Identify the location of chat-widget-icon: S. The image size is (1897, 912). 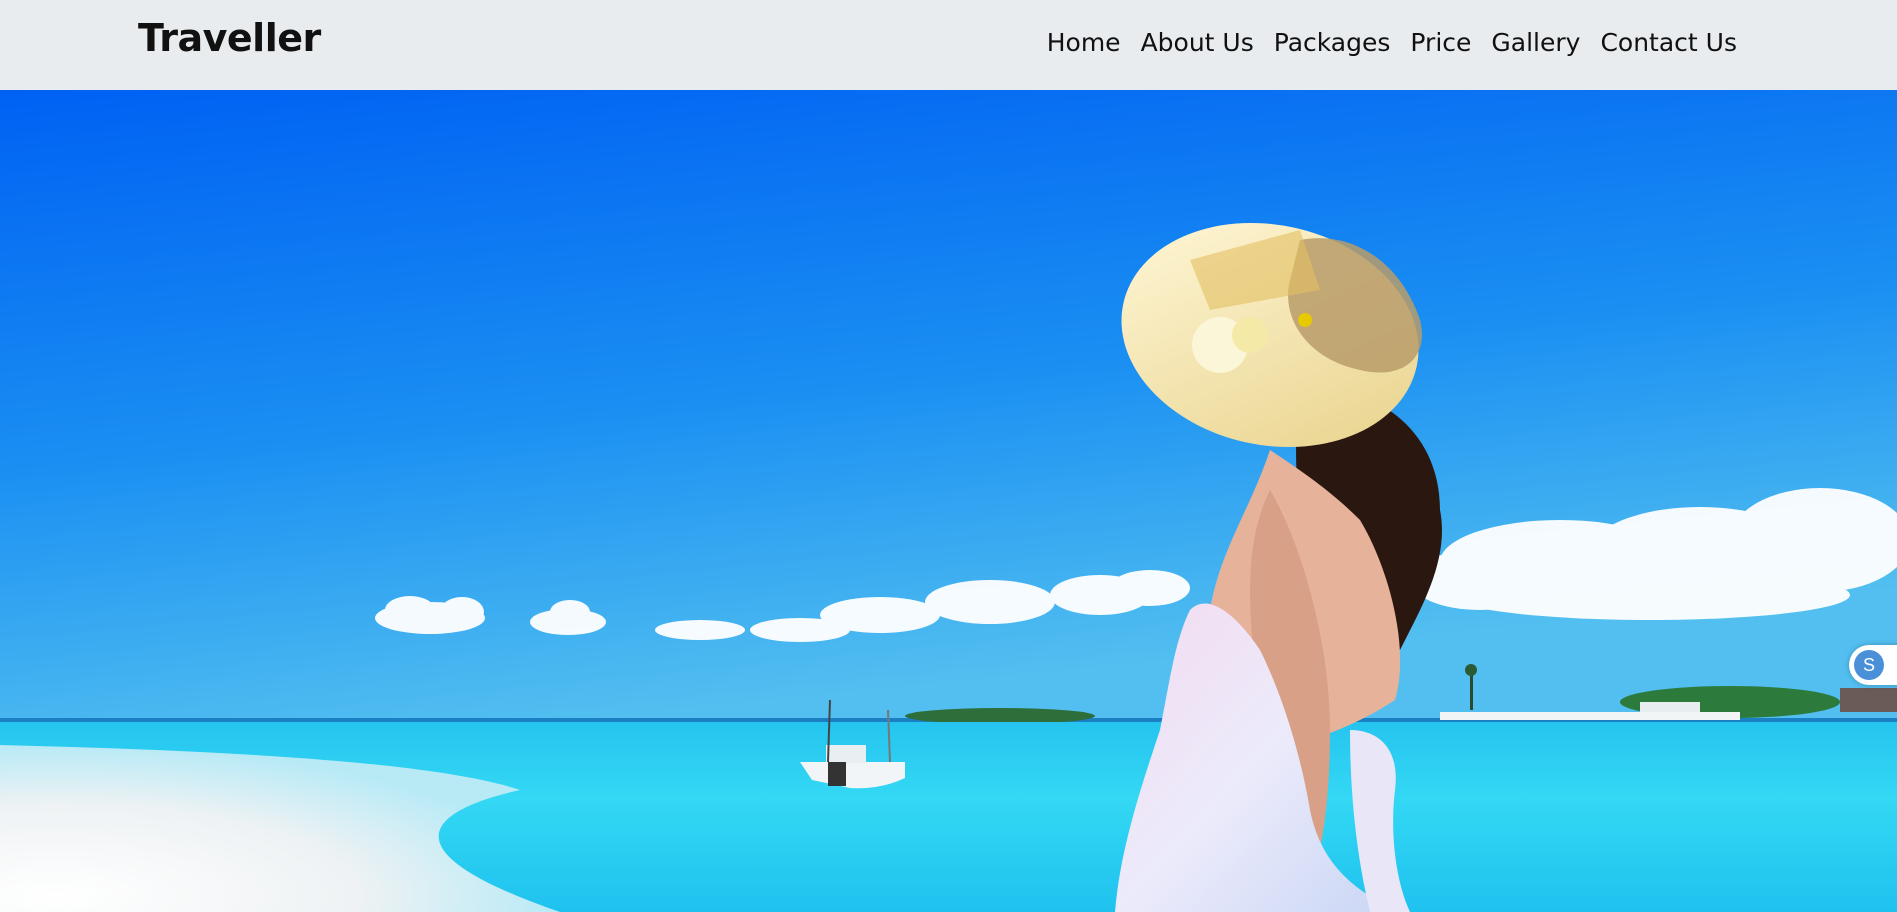
(1869, 665).